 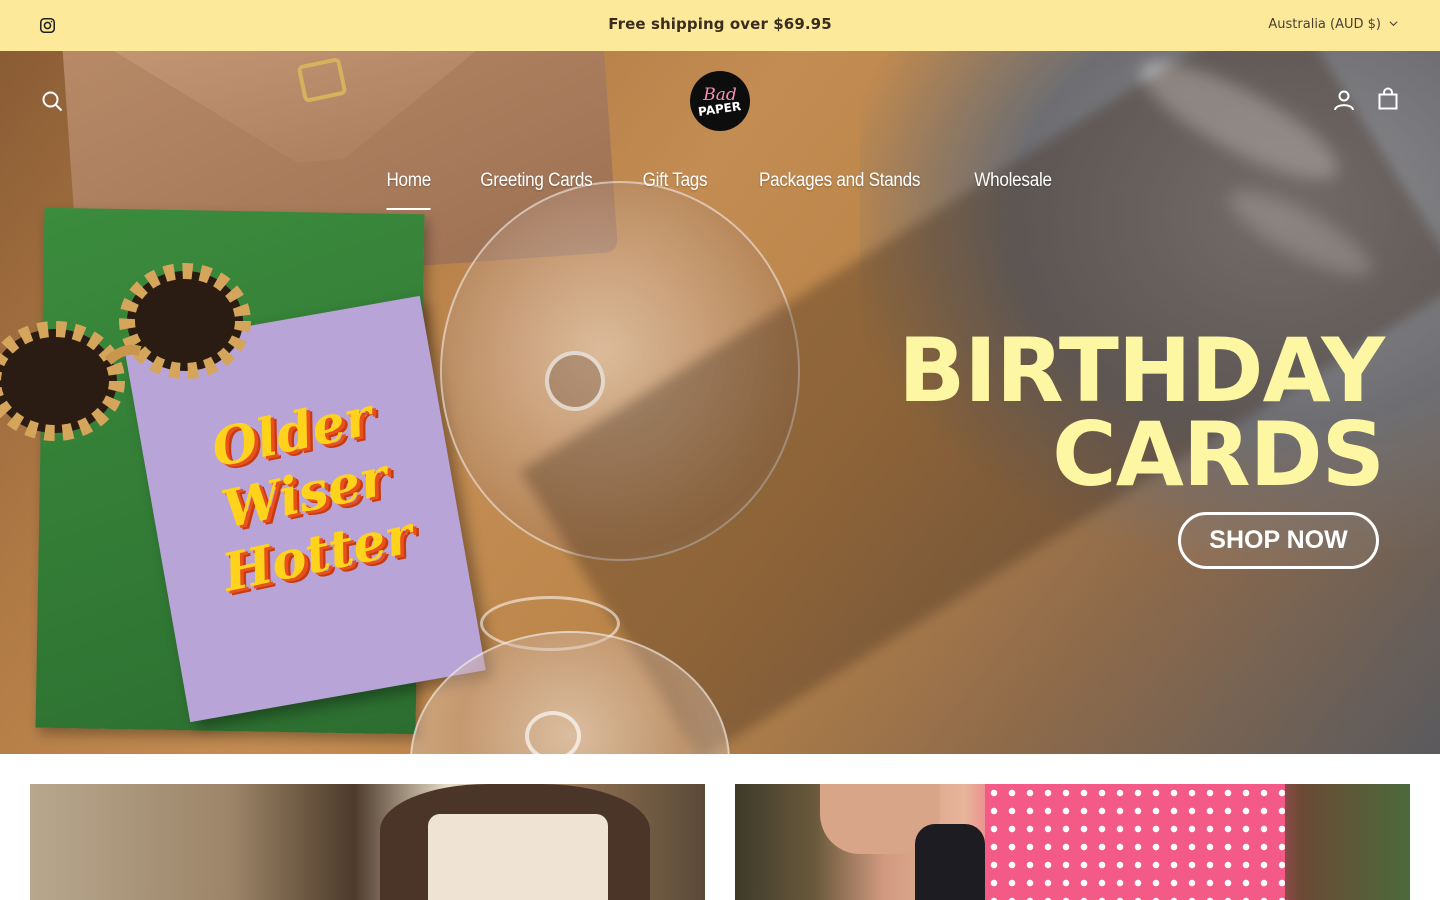 What do you see at coordinates (1388, 99) in the screenshot?
I see `cart-icon` at bounding box center [1388, 99].